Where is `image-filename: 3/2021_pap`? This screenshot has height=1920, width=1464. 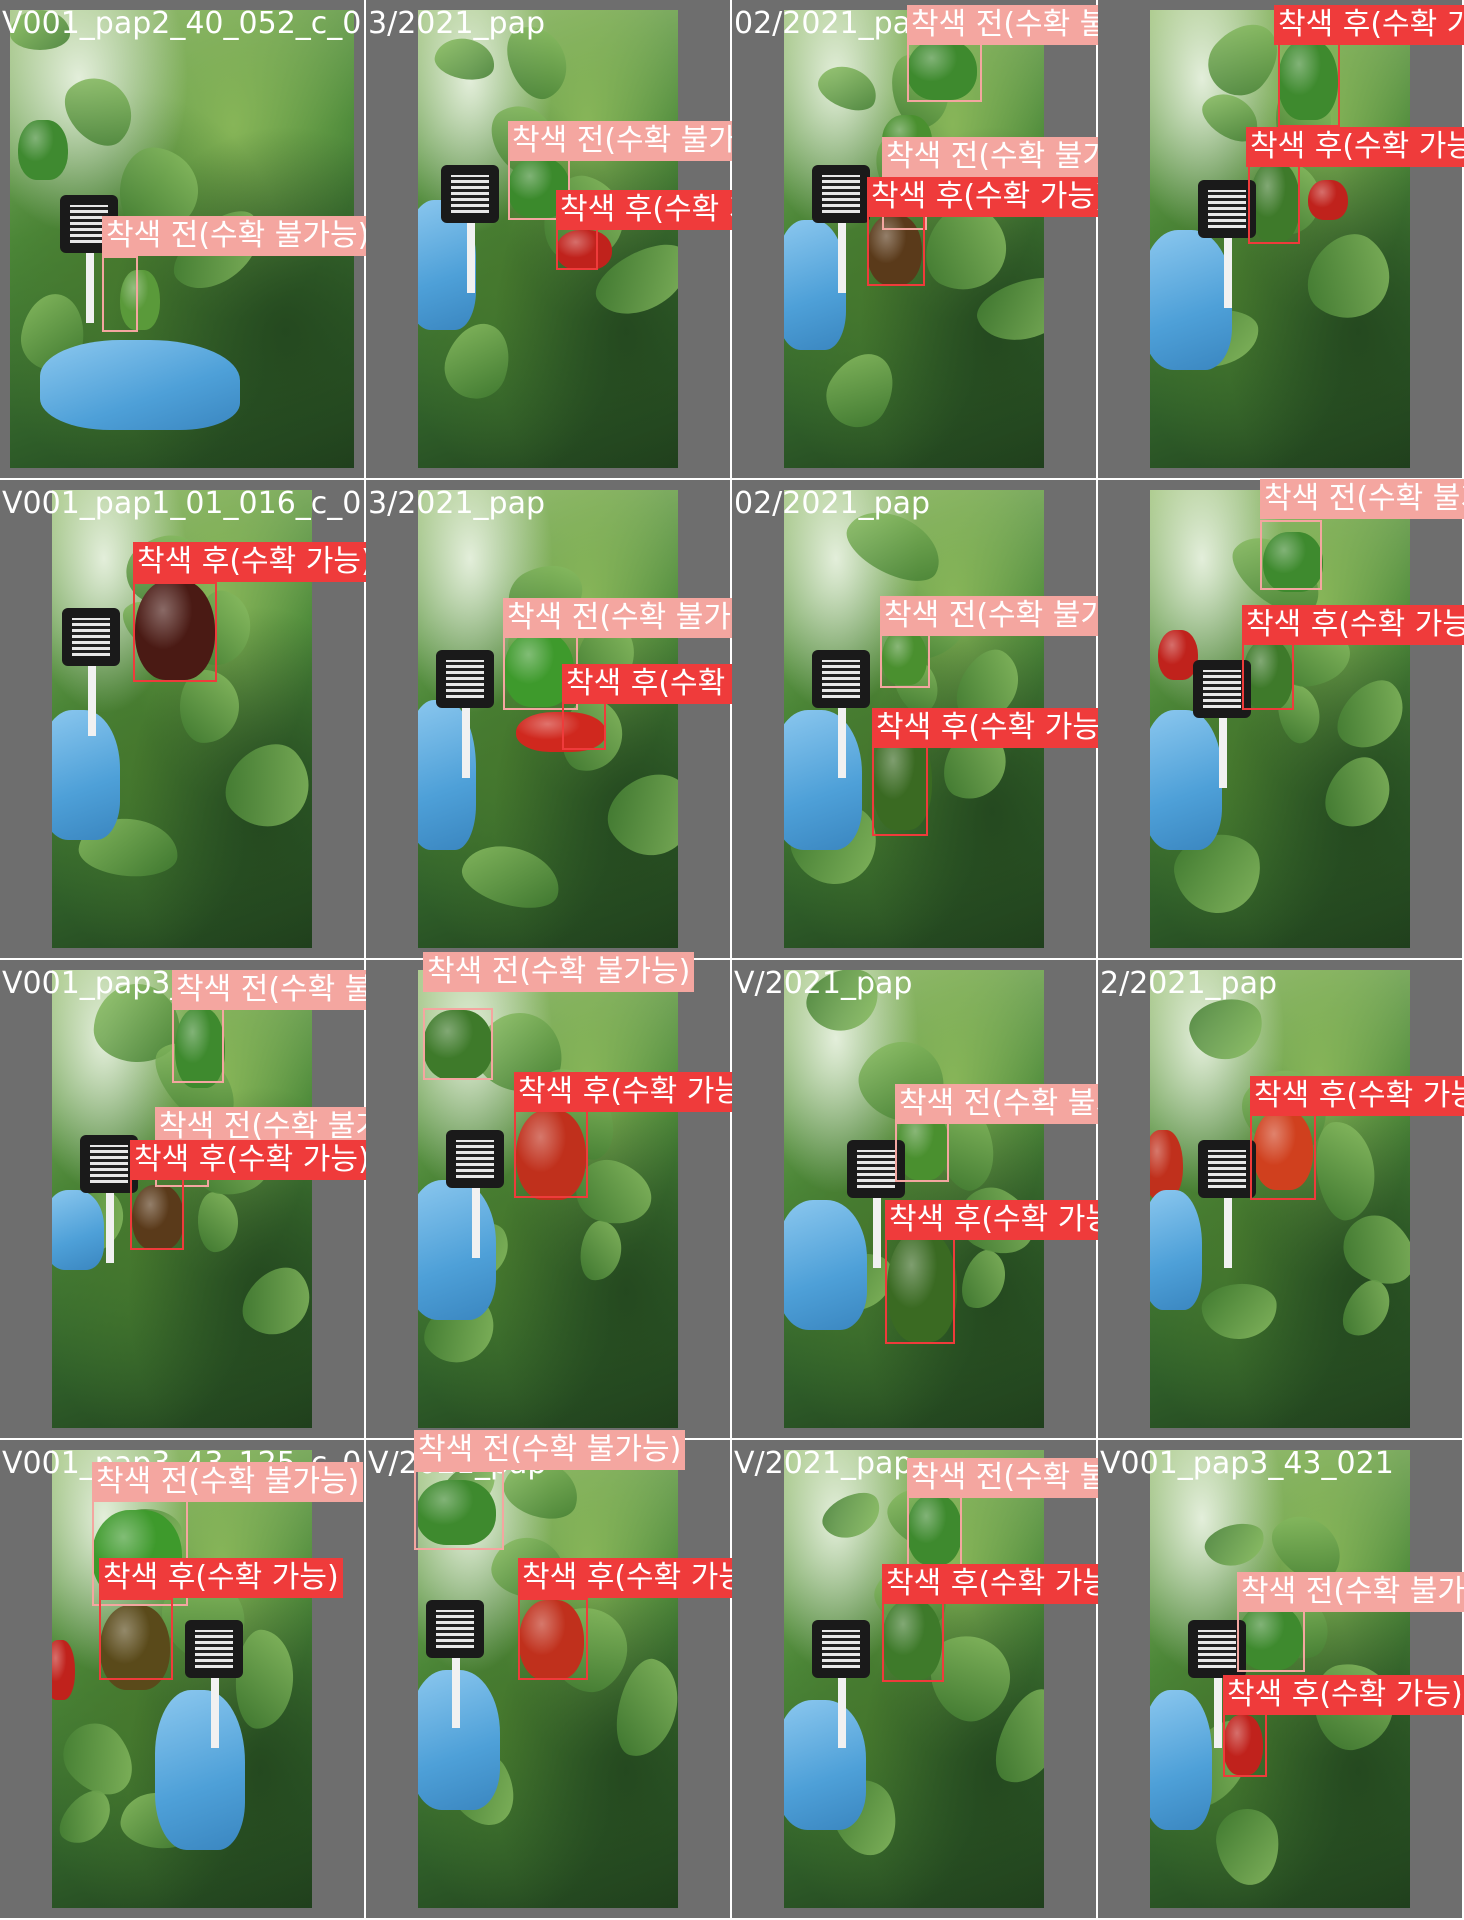 image-filename: 3/2021_pap is located at coordinates (457, 503).